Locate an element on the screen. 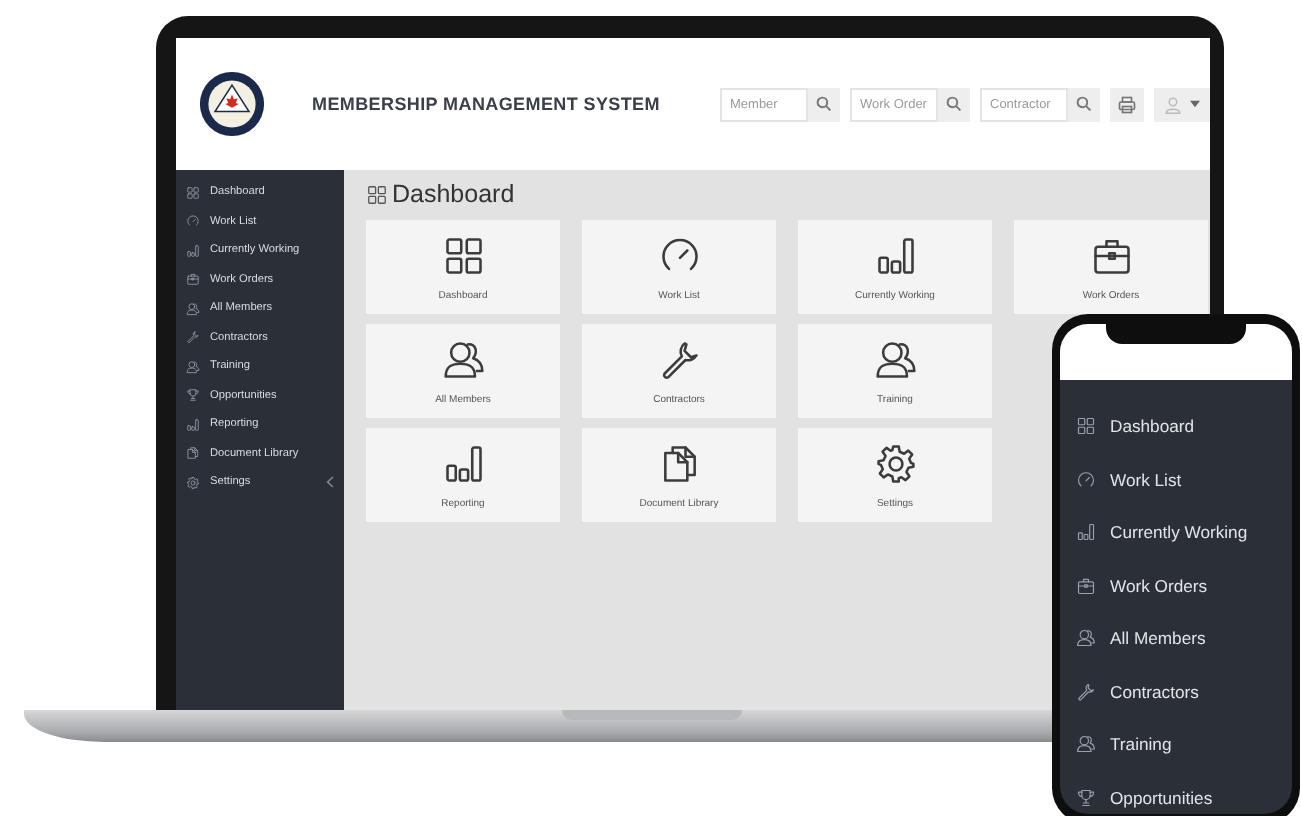 The image size is (1302, 816). page-title: Dashboard is located at coordinates (453, 194).